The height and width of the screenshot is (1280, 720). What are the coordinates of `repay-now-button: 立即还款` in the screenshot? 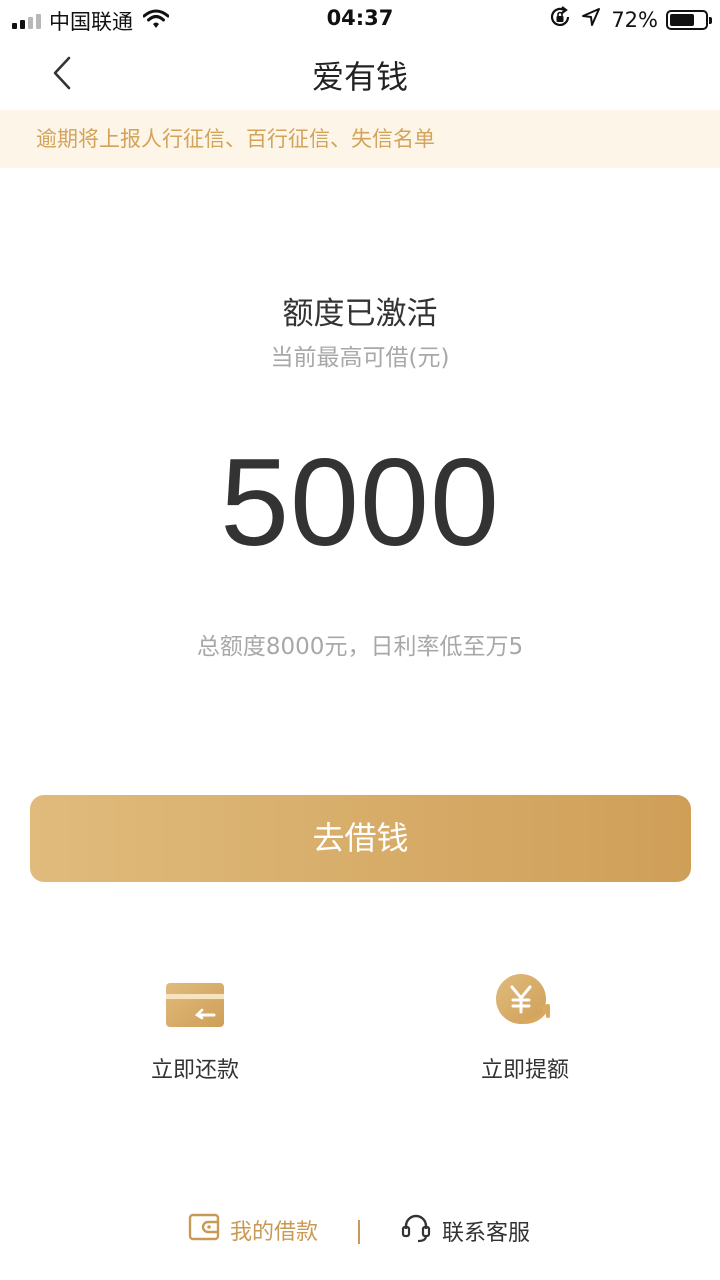 It's located at (195, 1028).